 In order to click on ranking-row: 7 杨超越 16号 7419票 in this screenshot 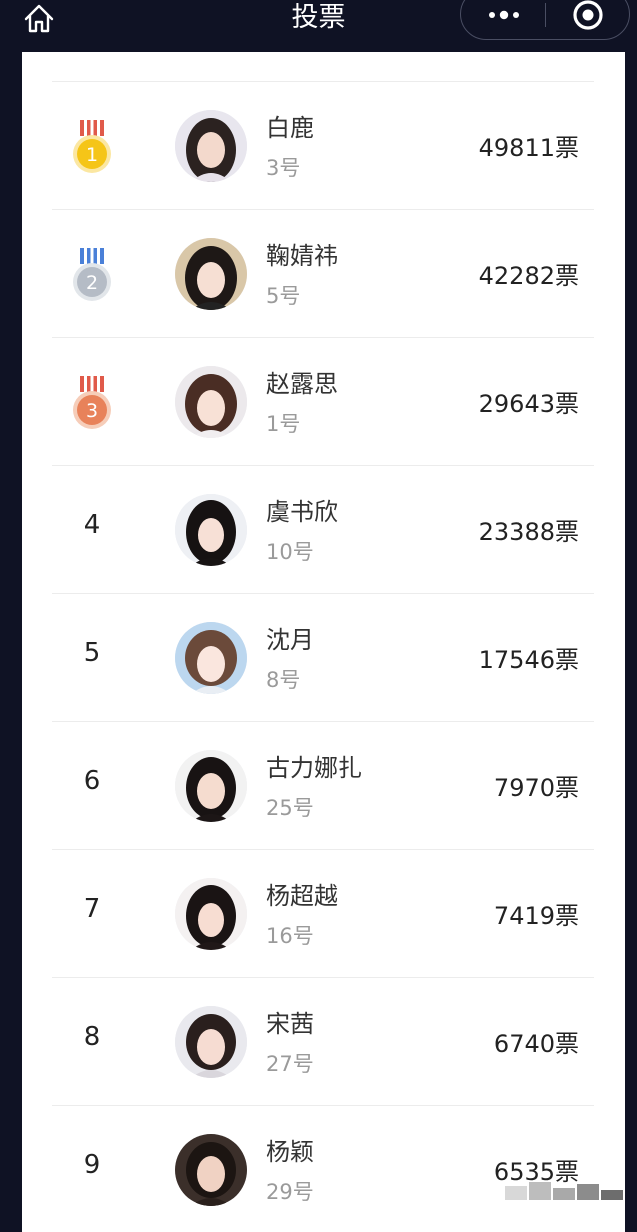, I will do `click(323, 914)`.